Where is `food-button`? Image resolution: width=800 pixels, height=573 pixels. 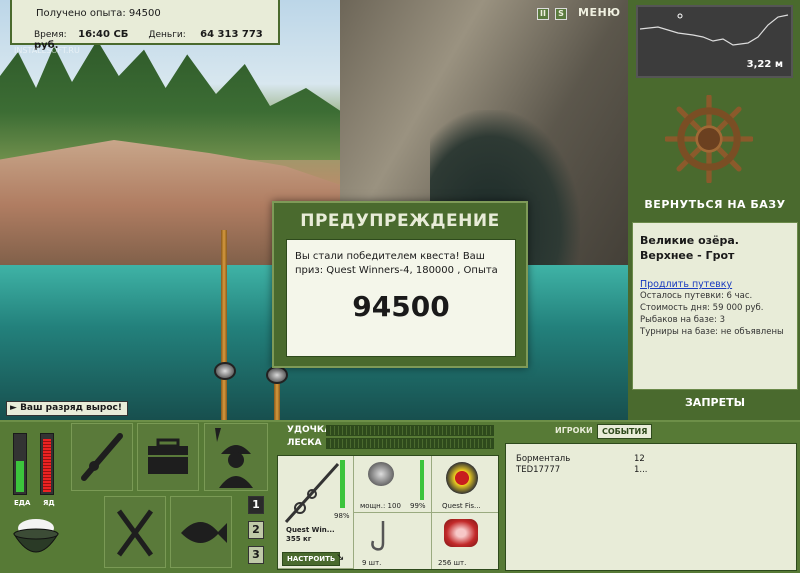
food-button is located at coordinates (135, 532).